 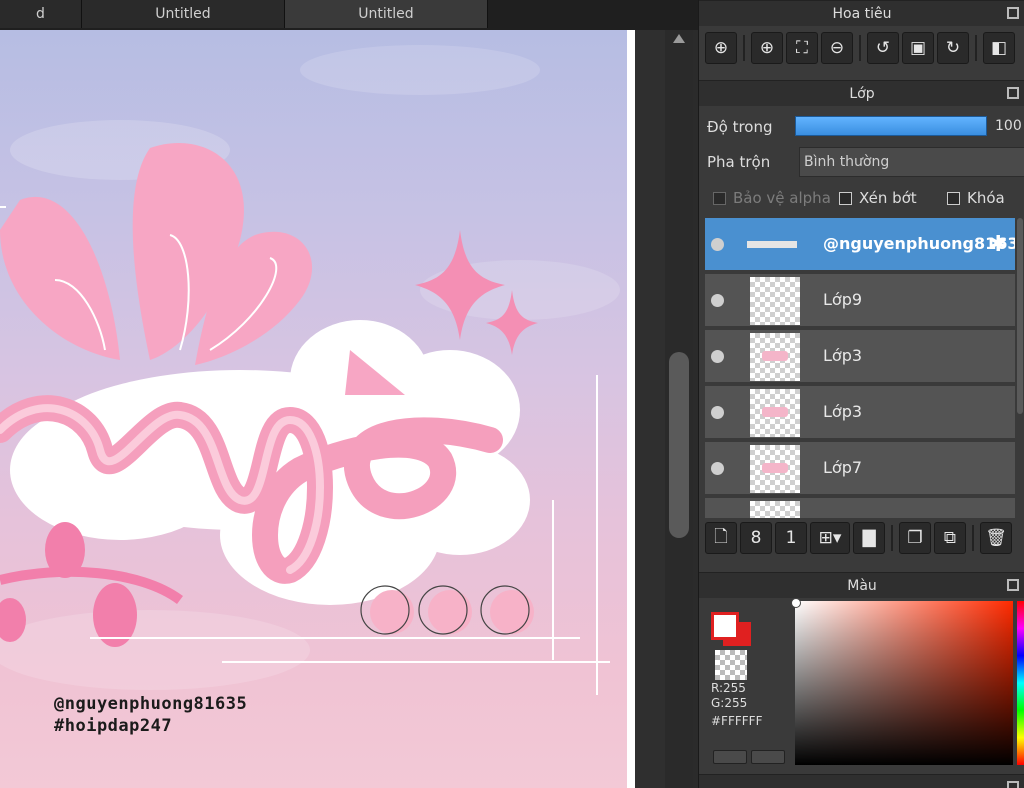 What do you see at coordinates (891, 126) in the screenshot?
I see `opacity-slider` at bounding box center [891, 126].